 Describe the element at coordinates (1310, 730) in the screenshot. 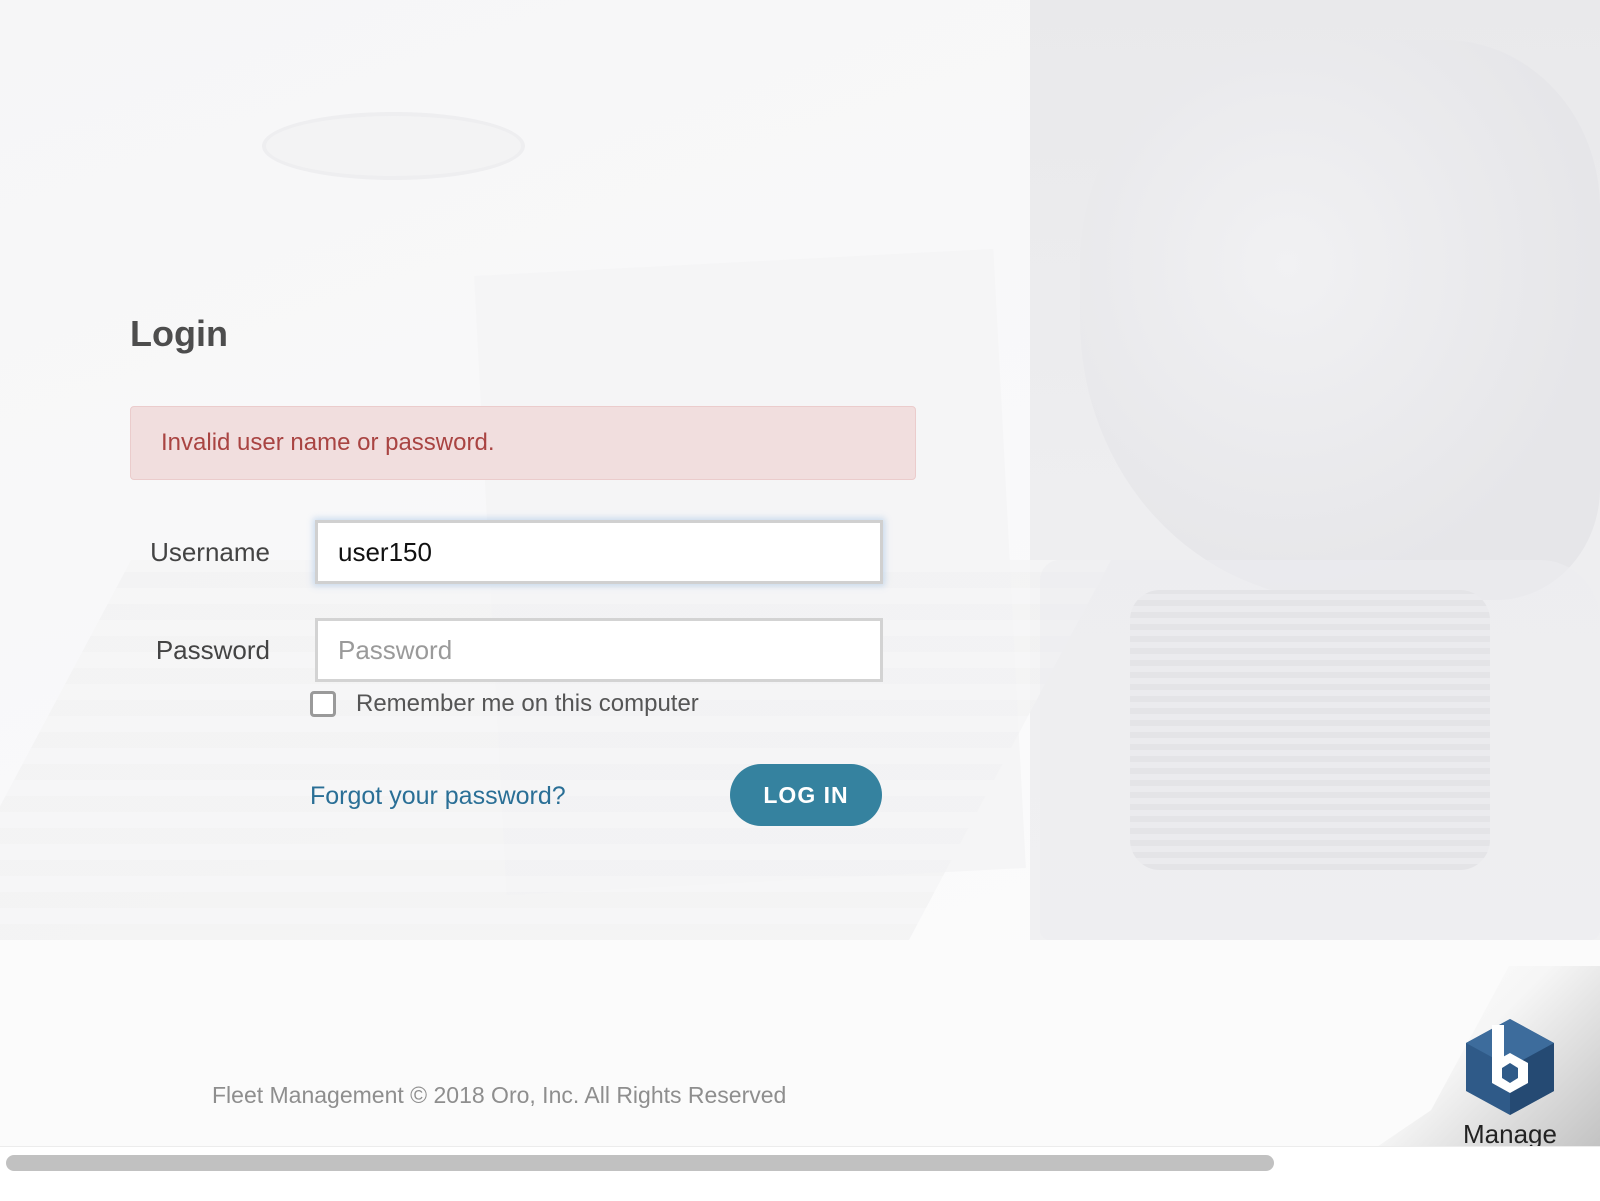

I see `background-sleeve` at that location.